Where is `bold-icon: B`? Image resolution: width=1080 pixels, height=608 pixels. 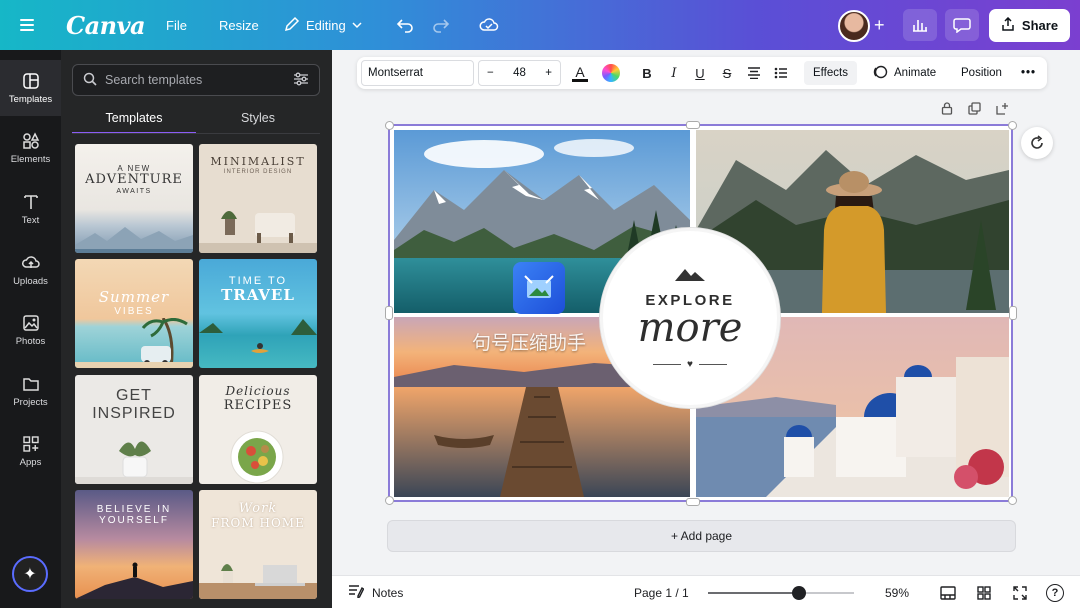 bold-icon: B is located at coordinates (647, 73).